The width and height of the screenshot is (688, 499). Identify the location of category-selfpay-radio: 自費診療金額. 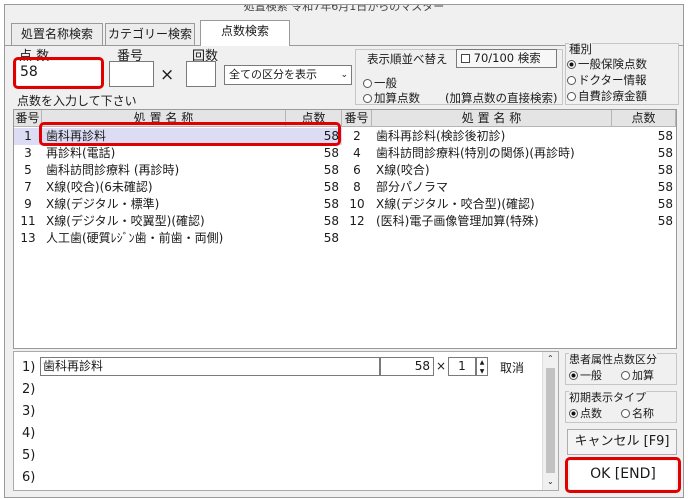
(607, 96).